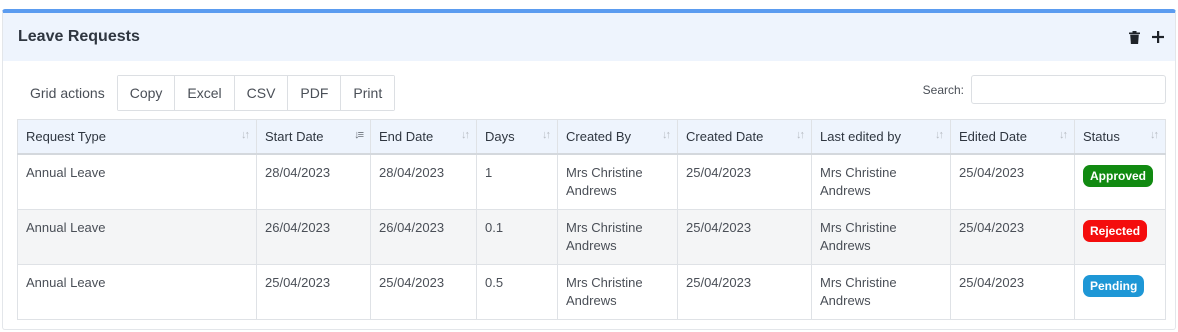  What do you see at coordinates (589, 37) in the screenshot?
I see `panel-header: Leave Requests` at bounding box center [589, 37].